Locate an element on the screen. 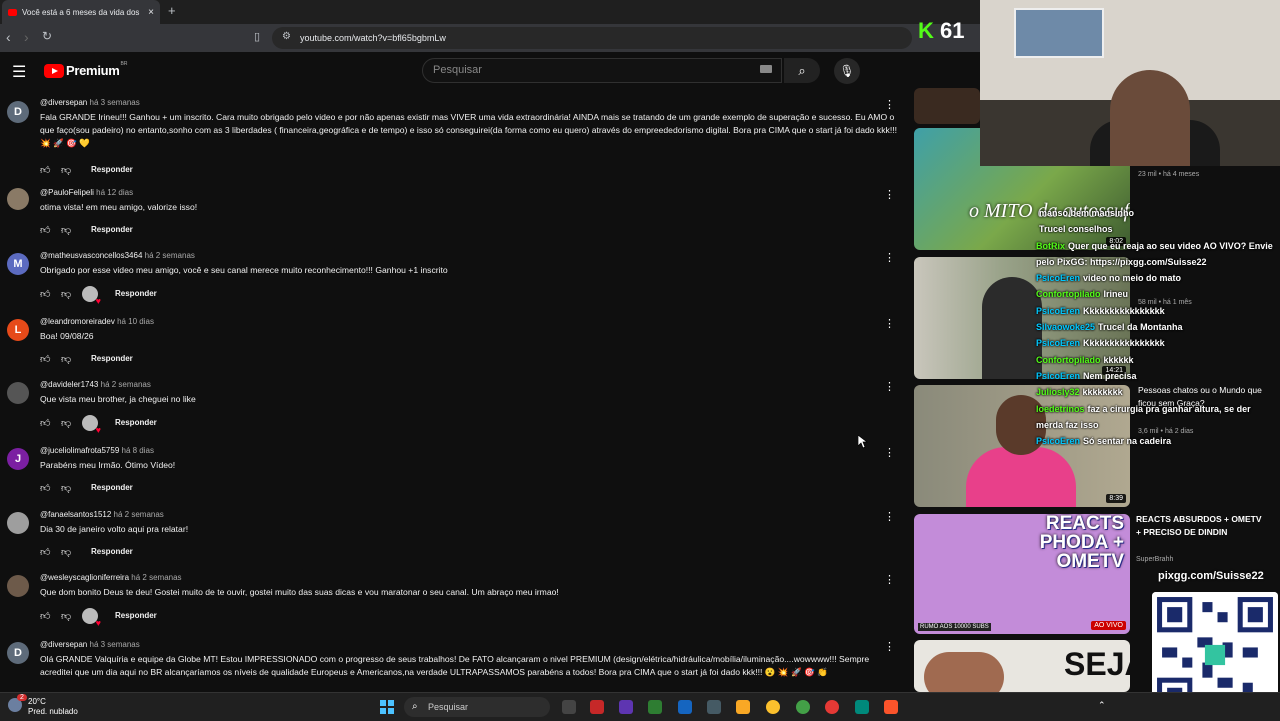 Image resolution: width=1280 pixels, height=721 pixels. comment-author: @davideler1743 is located at coordinates (69, 384).